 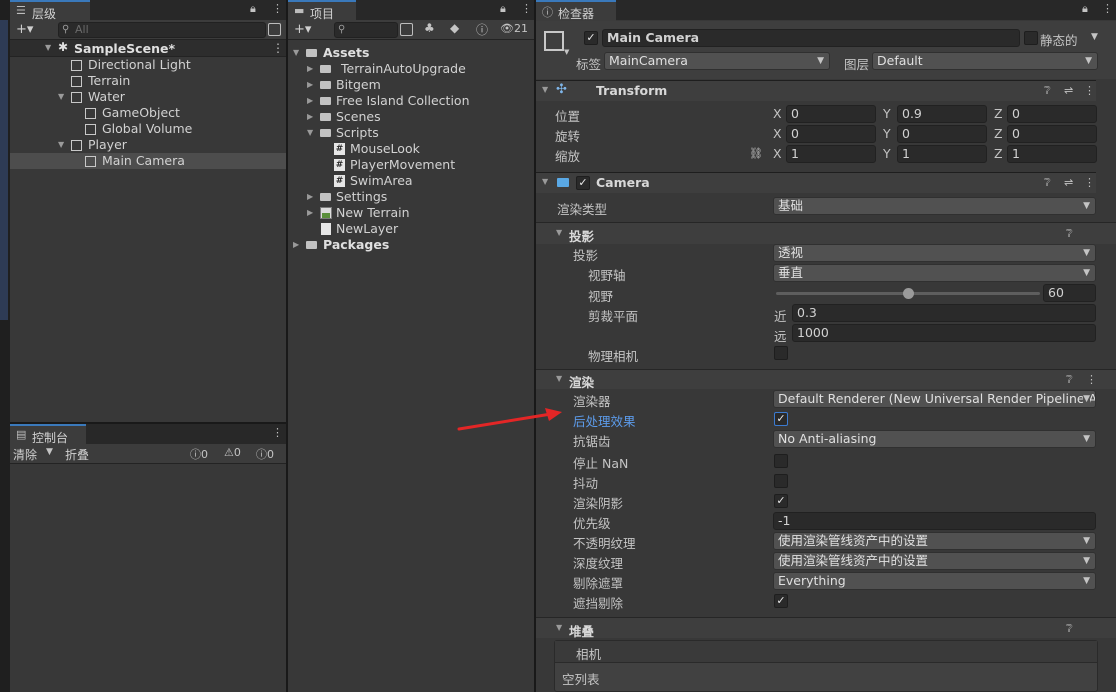 What do you see at coordinates (366, 30) in the screenshot?
I see `project-search-input: ⚲` at bounding box center [366, 30].